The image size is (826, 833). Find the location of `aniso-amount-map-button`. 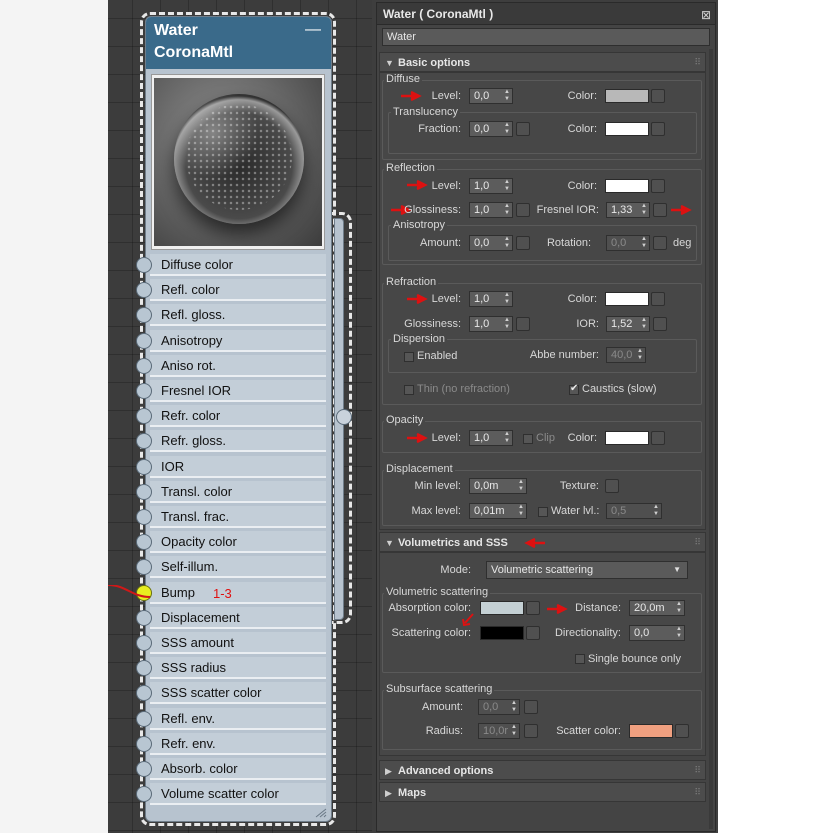

aniso-amount-map-button is located at coordinates (523, 243).